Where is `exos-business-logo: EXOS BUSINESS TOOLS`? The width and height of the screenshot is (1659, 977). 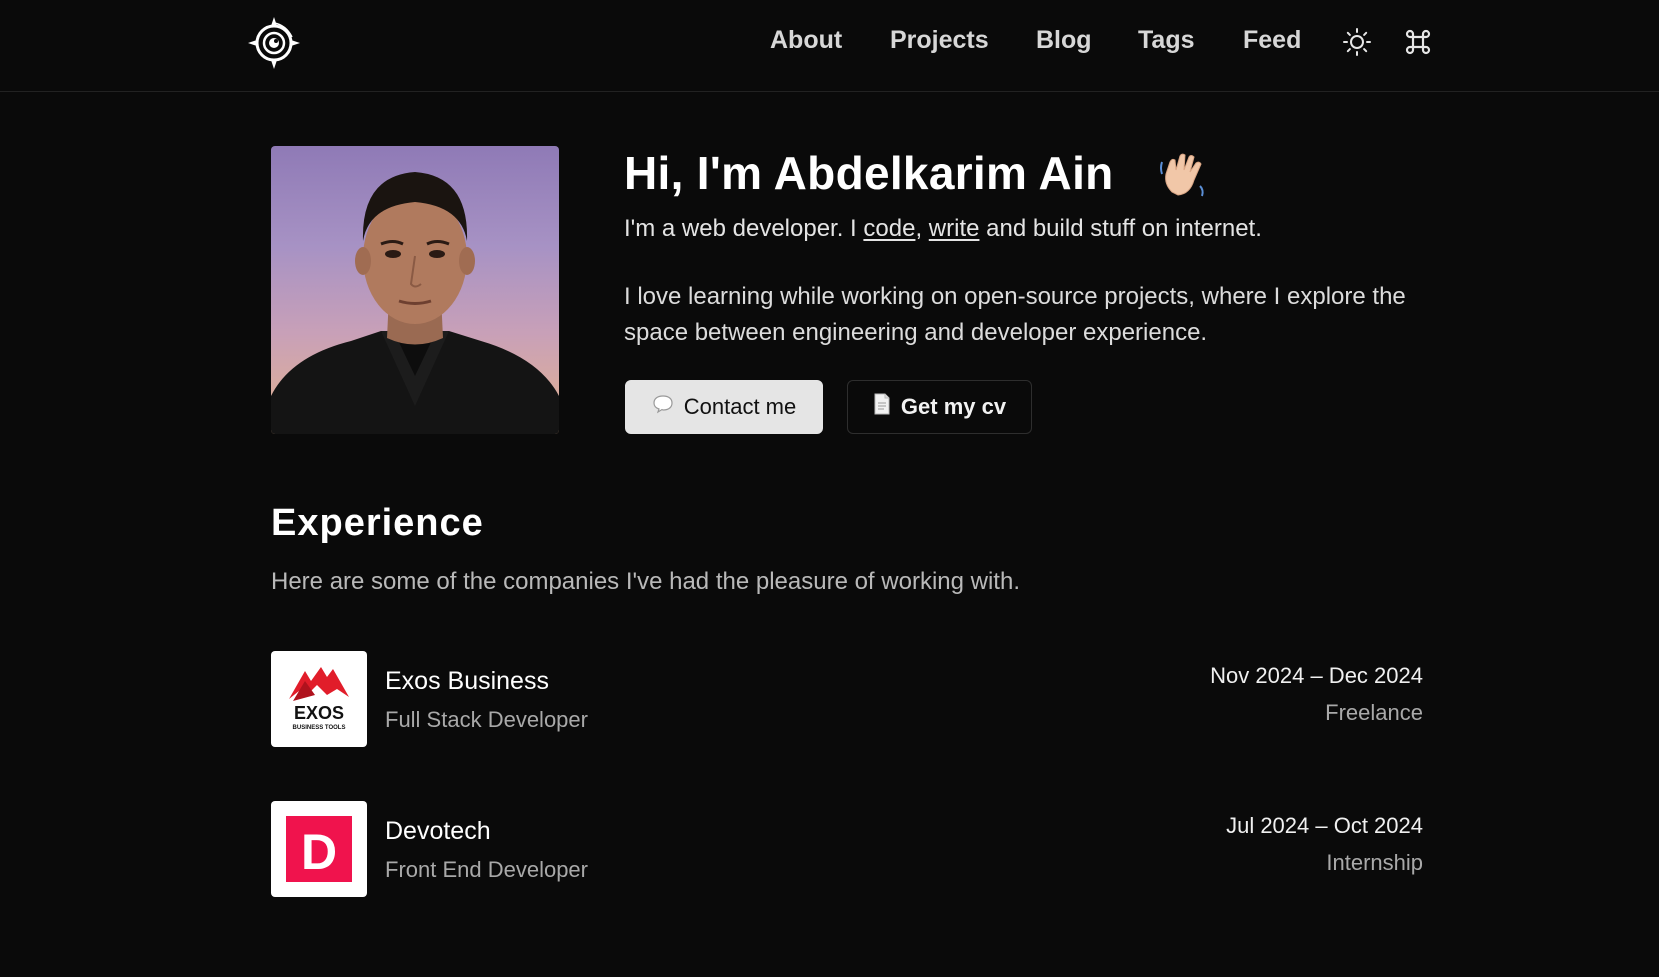 exos-business-logo: EXOS BUSINESS TOOLS is located at coordinates (319, 699).